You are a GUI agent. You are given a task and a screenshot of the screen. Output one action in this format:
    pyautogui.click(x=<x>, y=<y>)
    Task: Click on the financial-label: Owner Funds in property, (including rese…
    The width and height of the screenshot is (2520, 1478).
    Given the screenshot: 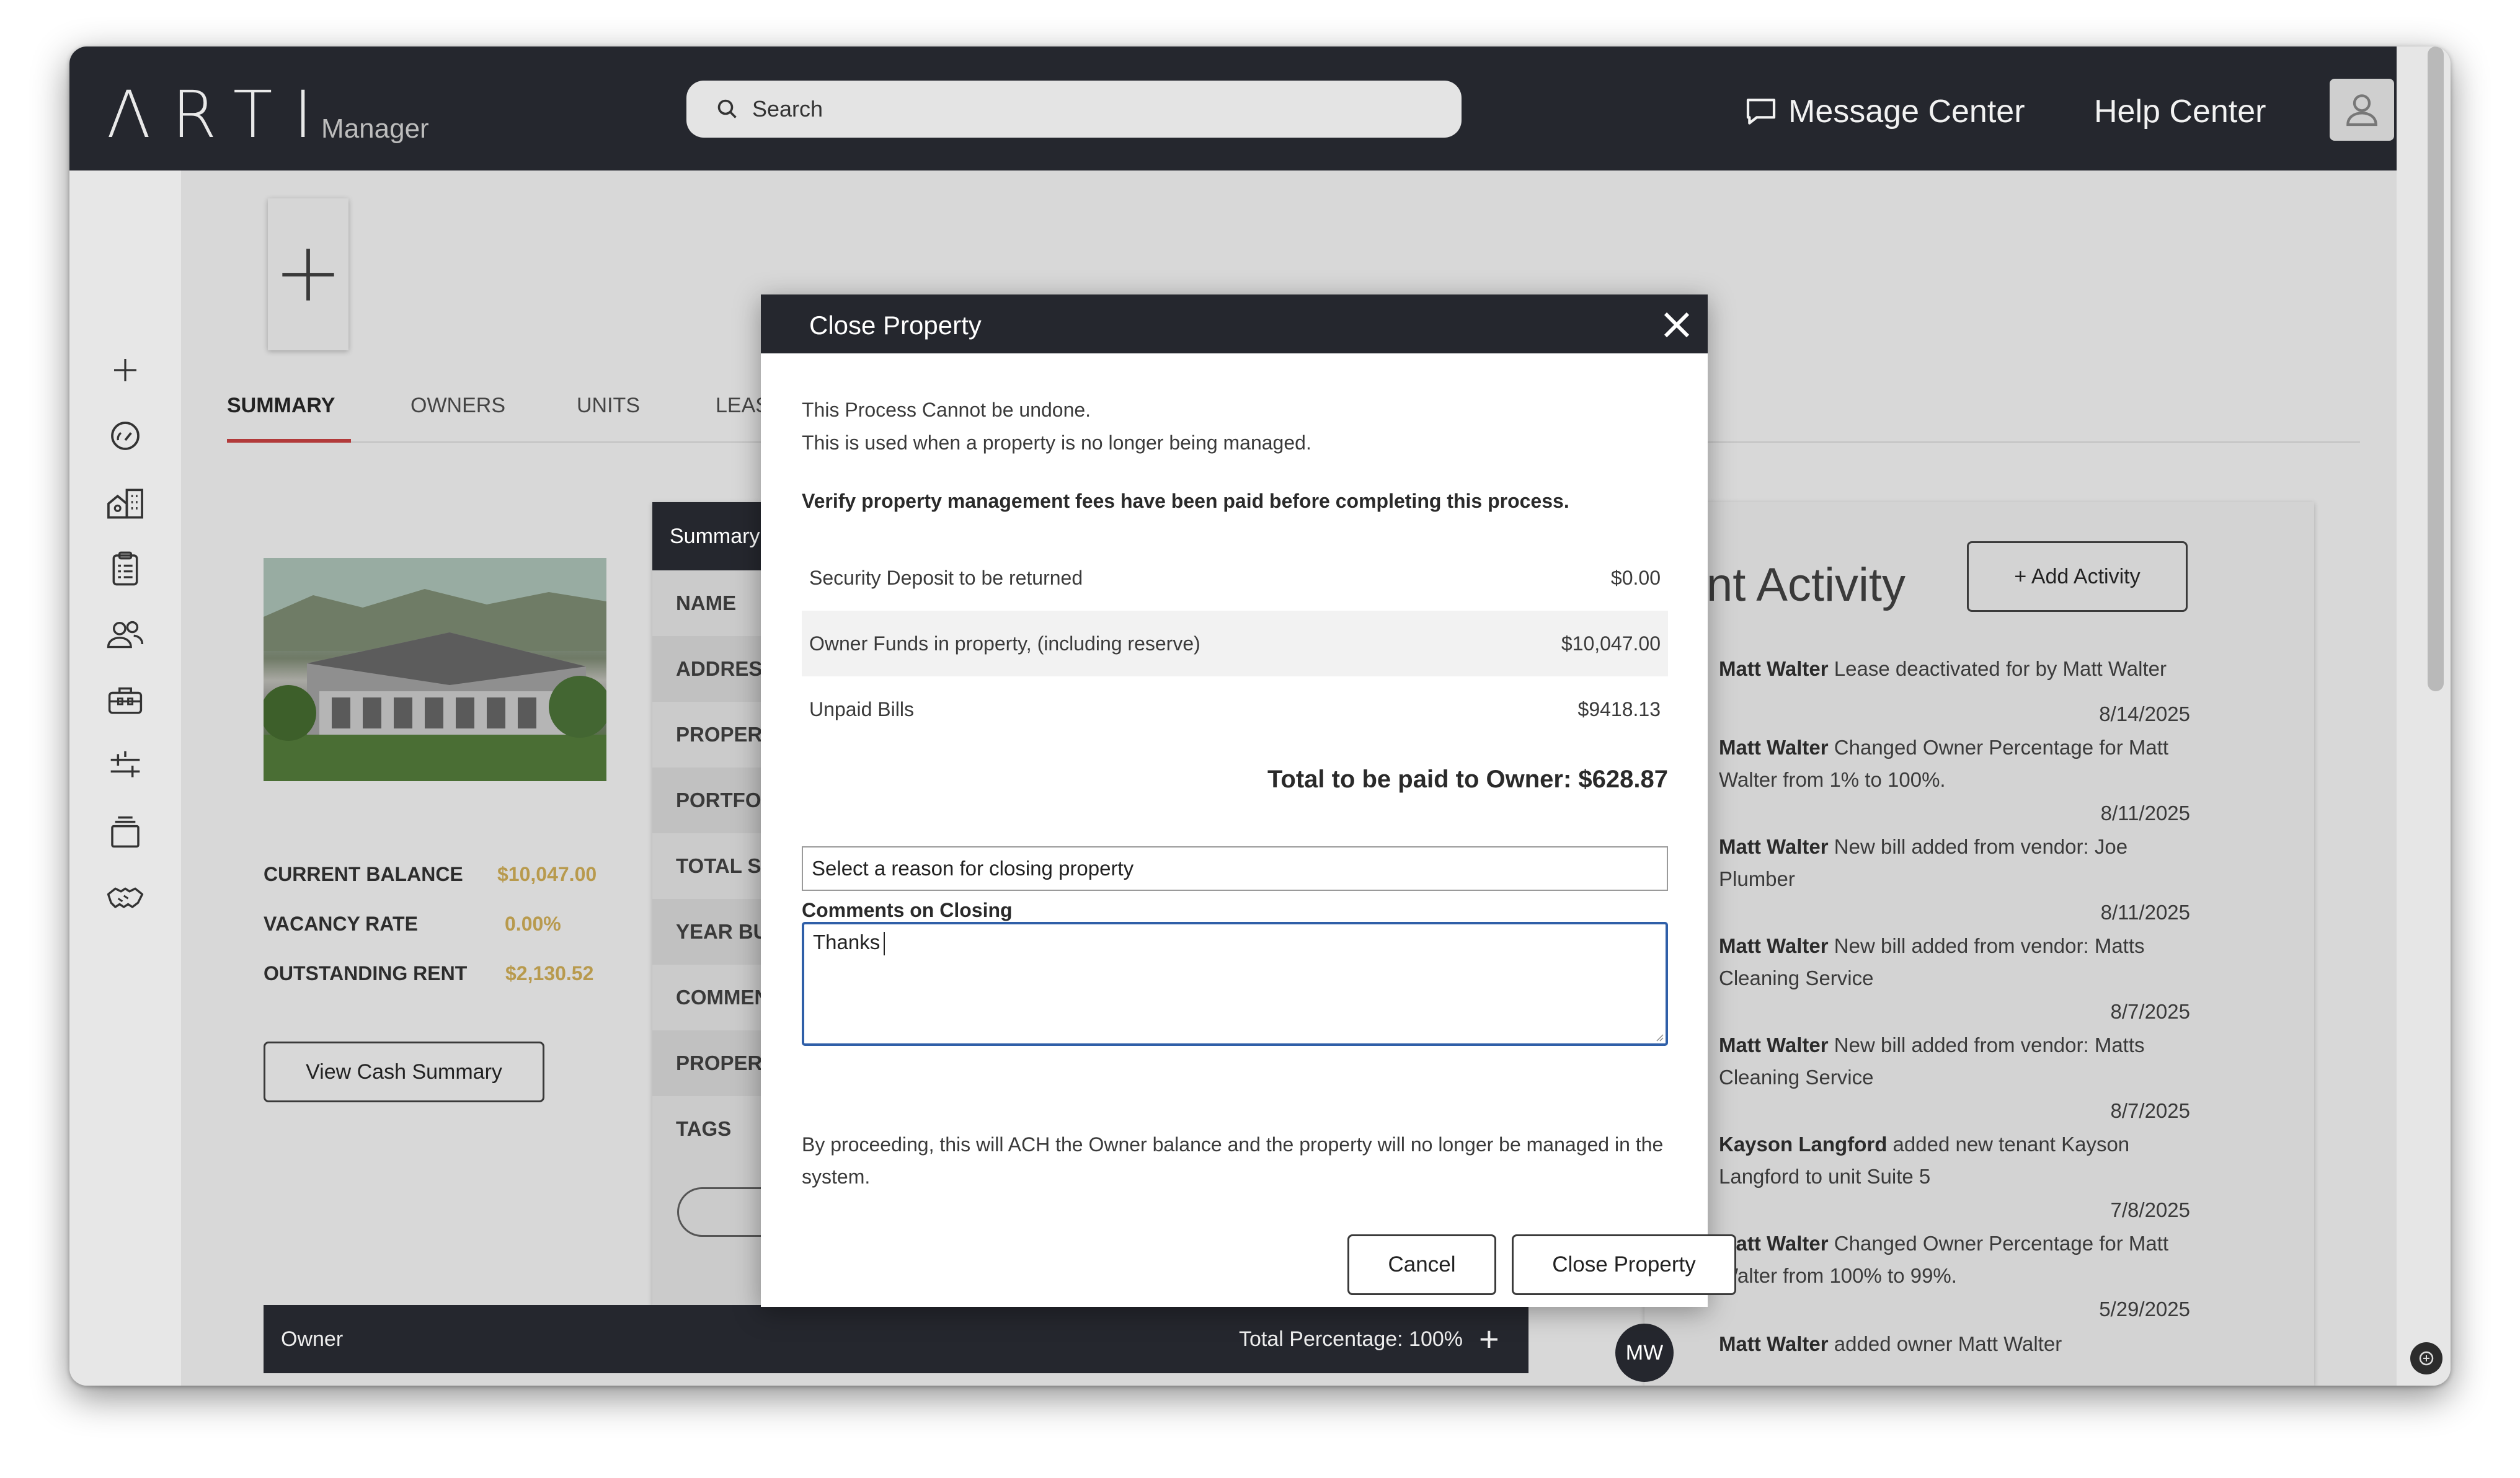 What is the action you would take?
    pyautogui.click(x=1004, y=643)
    